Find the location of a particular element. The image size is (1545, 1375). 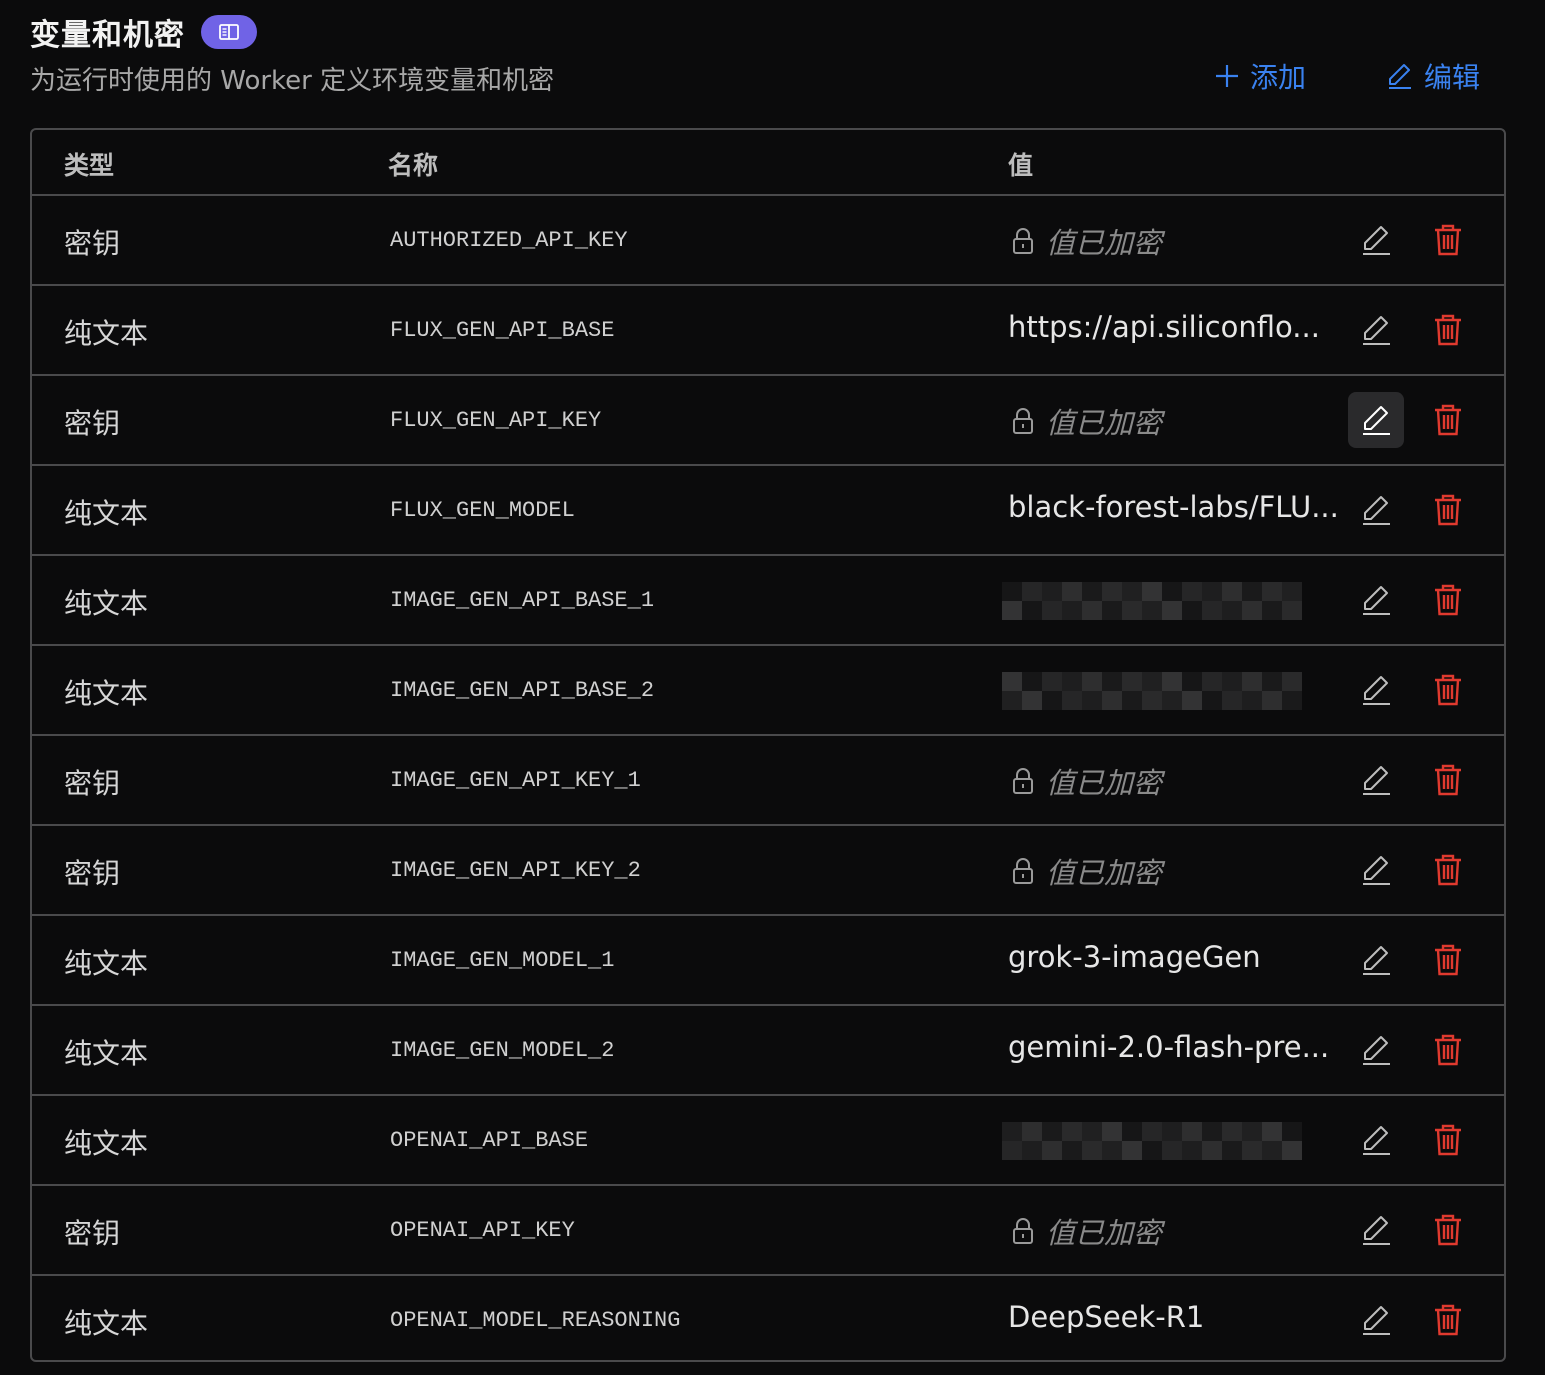

table-header: 类型 名称 值 is located at coordinates (768, 163).